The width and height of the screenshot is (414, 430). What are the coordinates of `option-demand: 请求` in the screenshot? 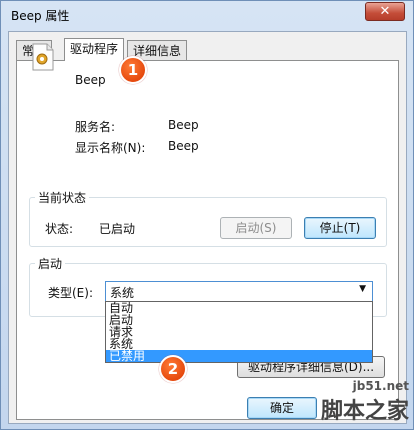 It's located at (239, 332).